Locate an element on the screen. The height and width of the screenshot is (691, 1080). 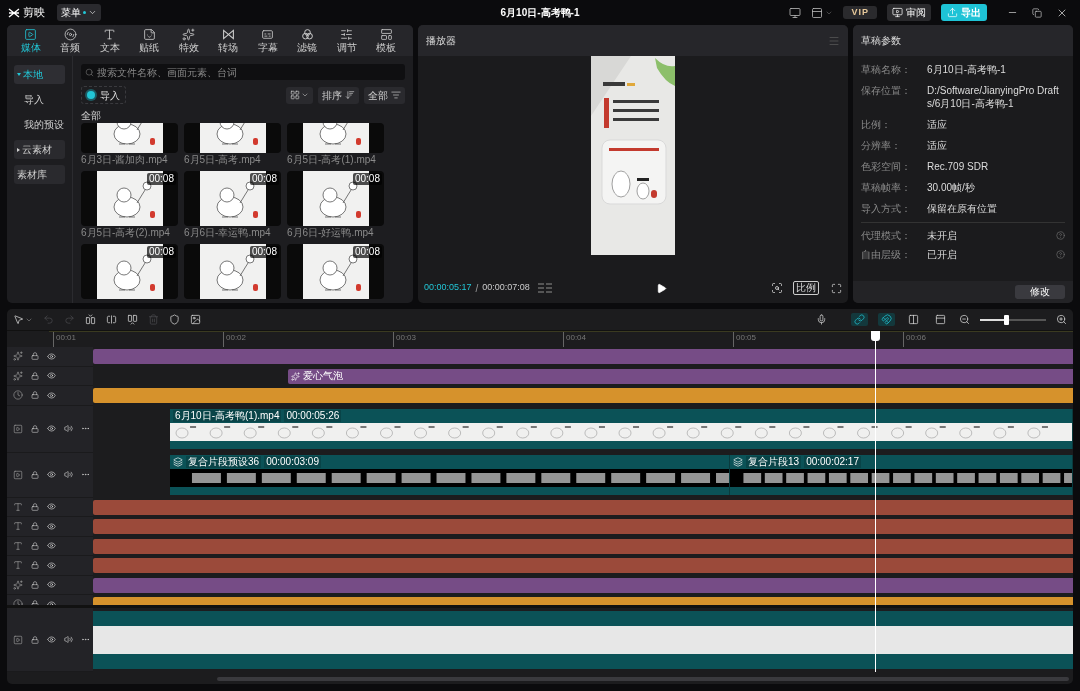
scrollbar is located at coordinates (643, 679).